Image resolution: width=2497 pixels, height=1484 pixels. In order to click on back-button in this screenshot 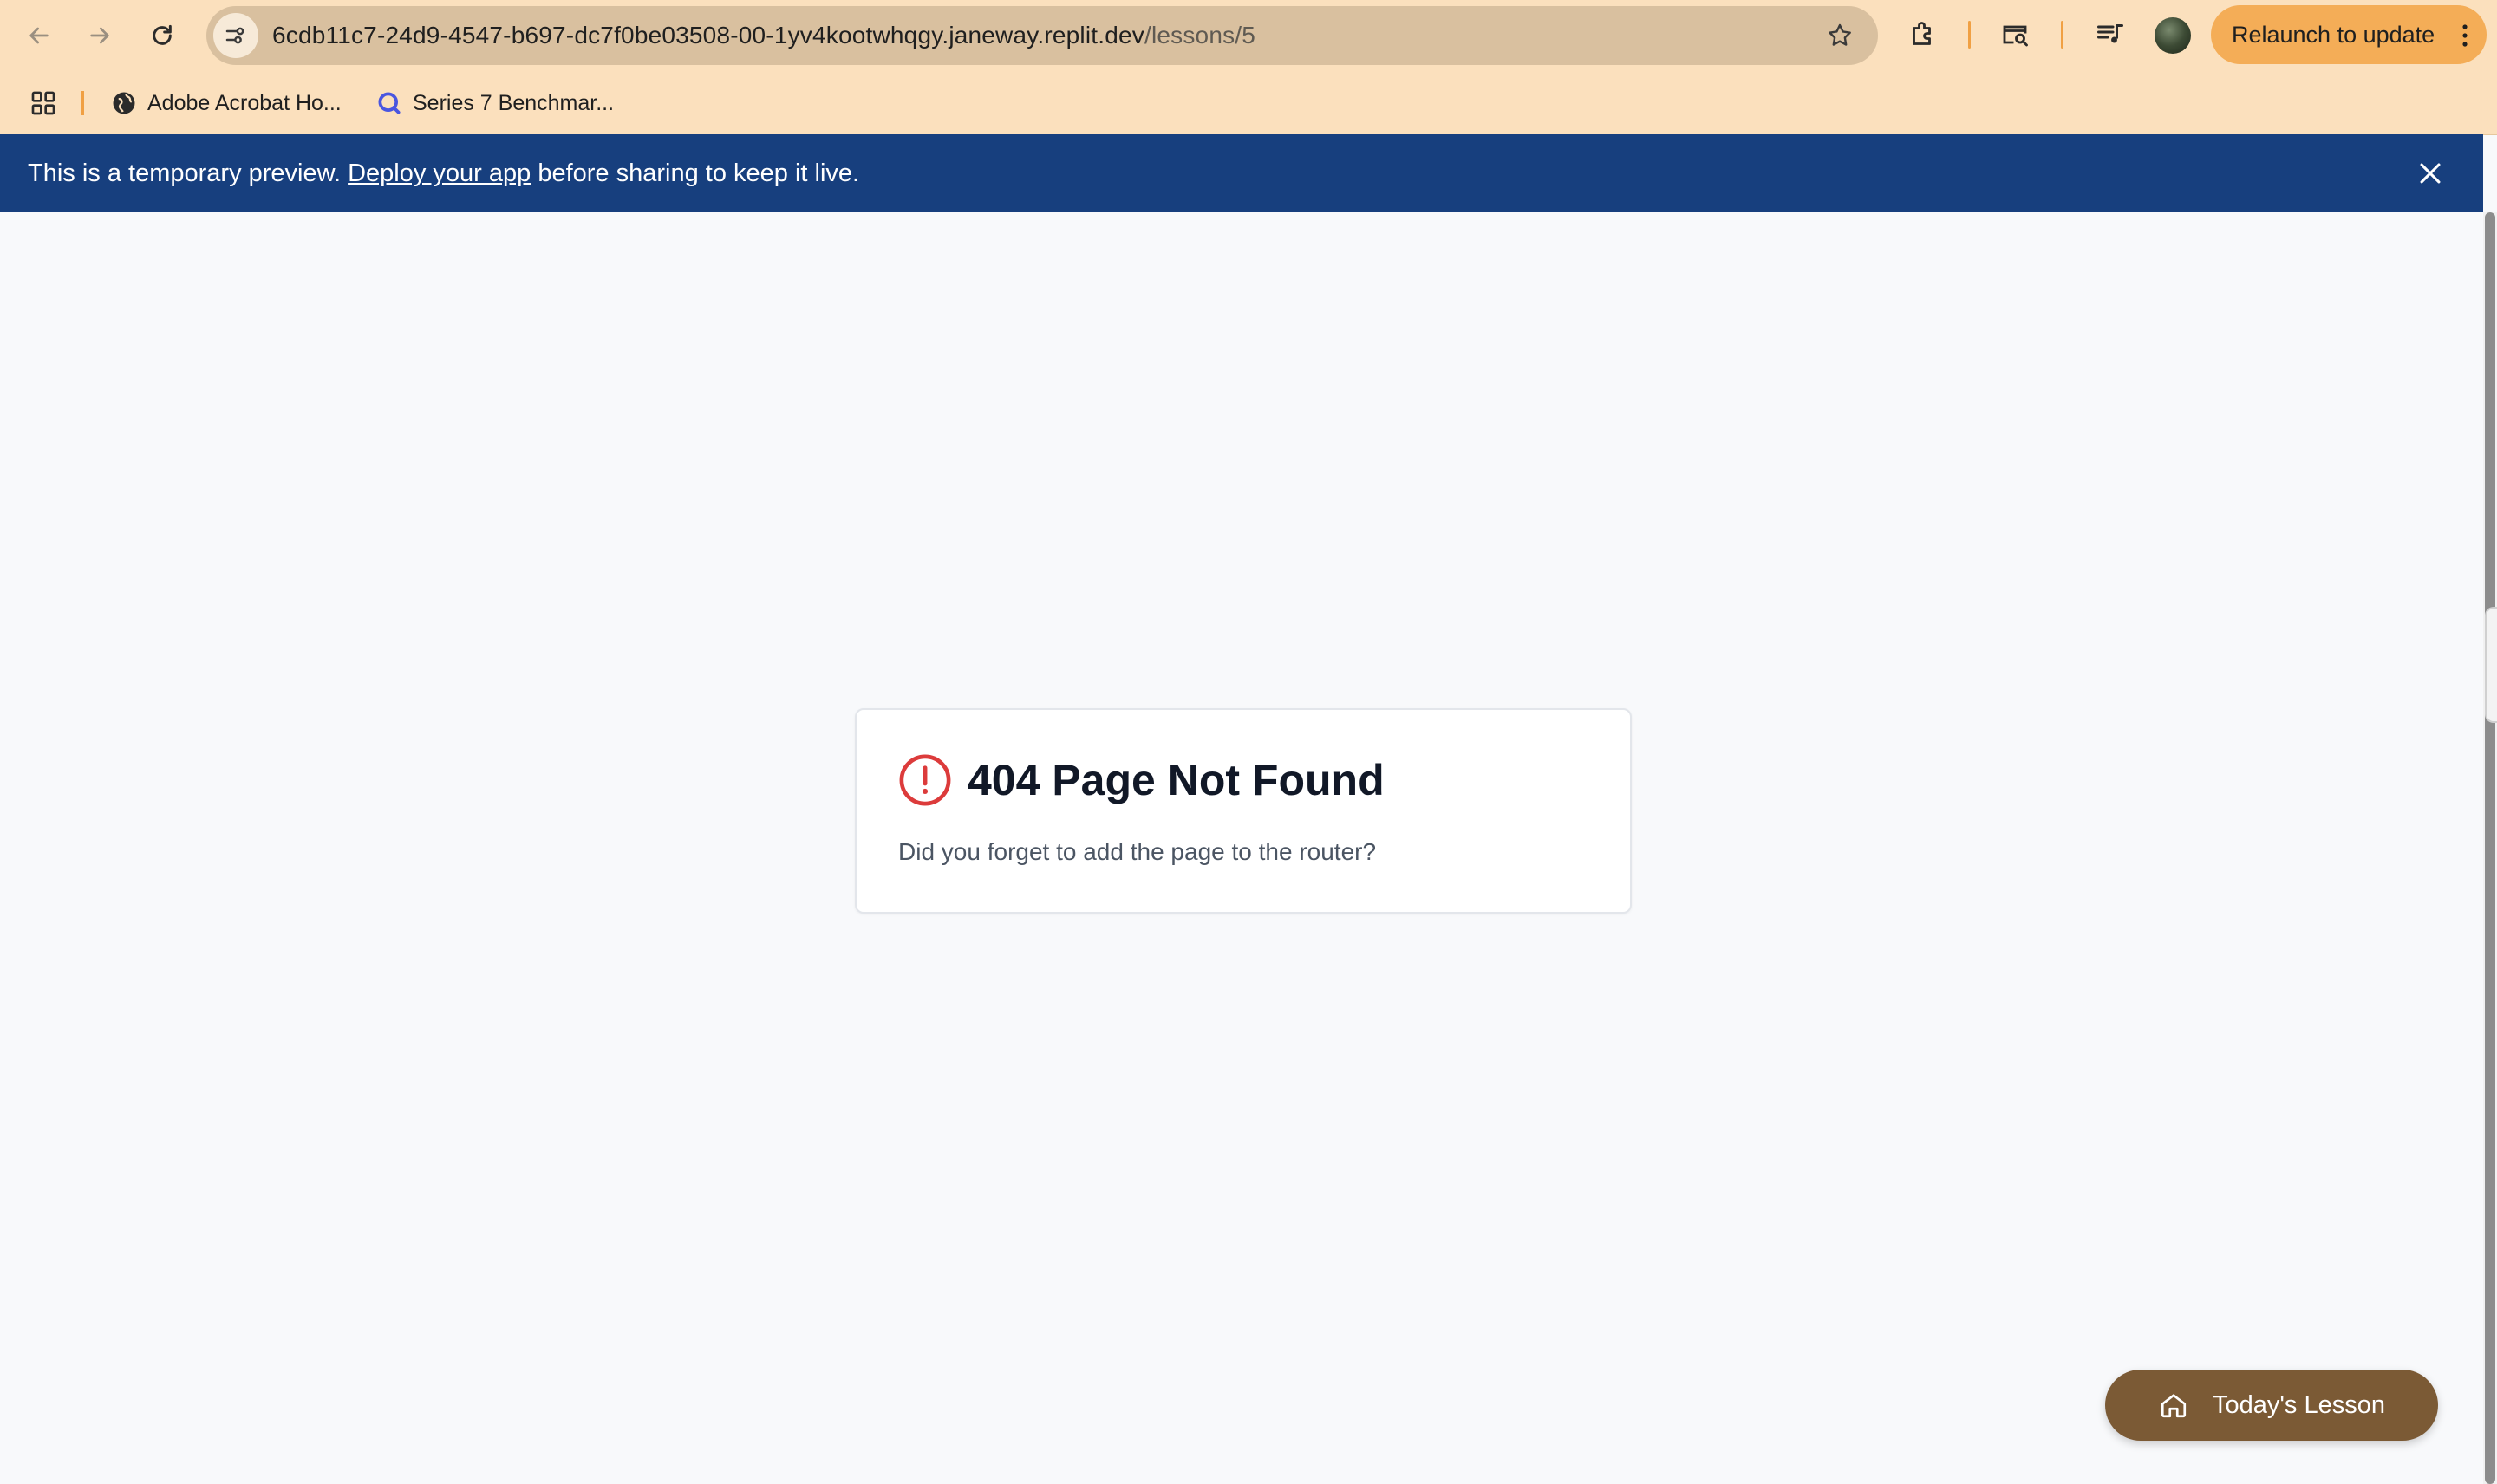, I will do `click(39, 35)`.